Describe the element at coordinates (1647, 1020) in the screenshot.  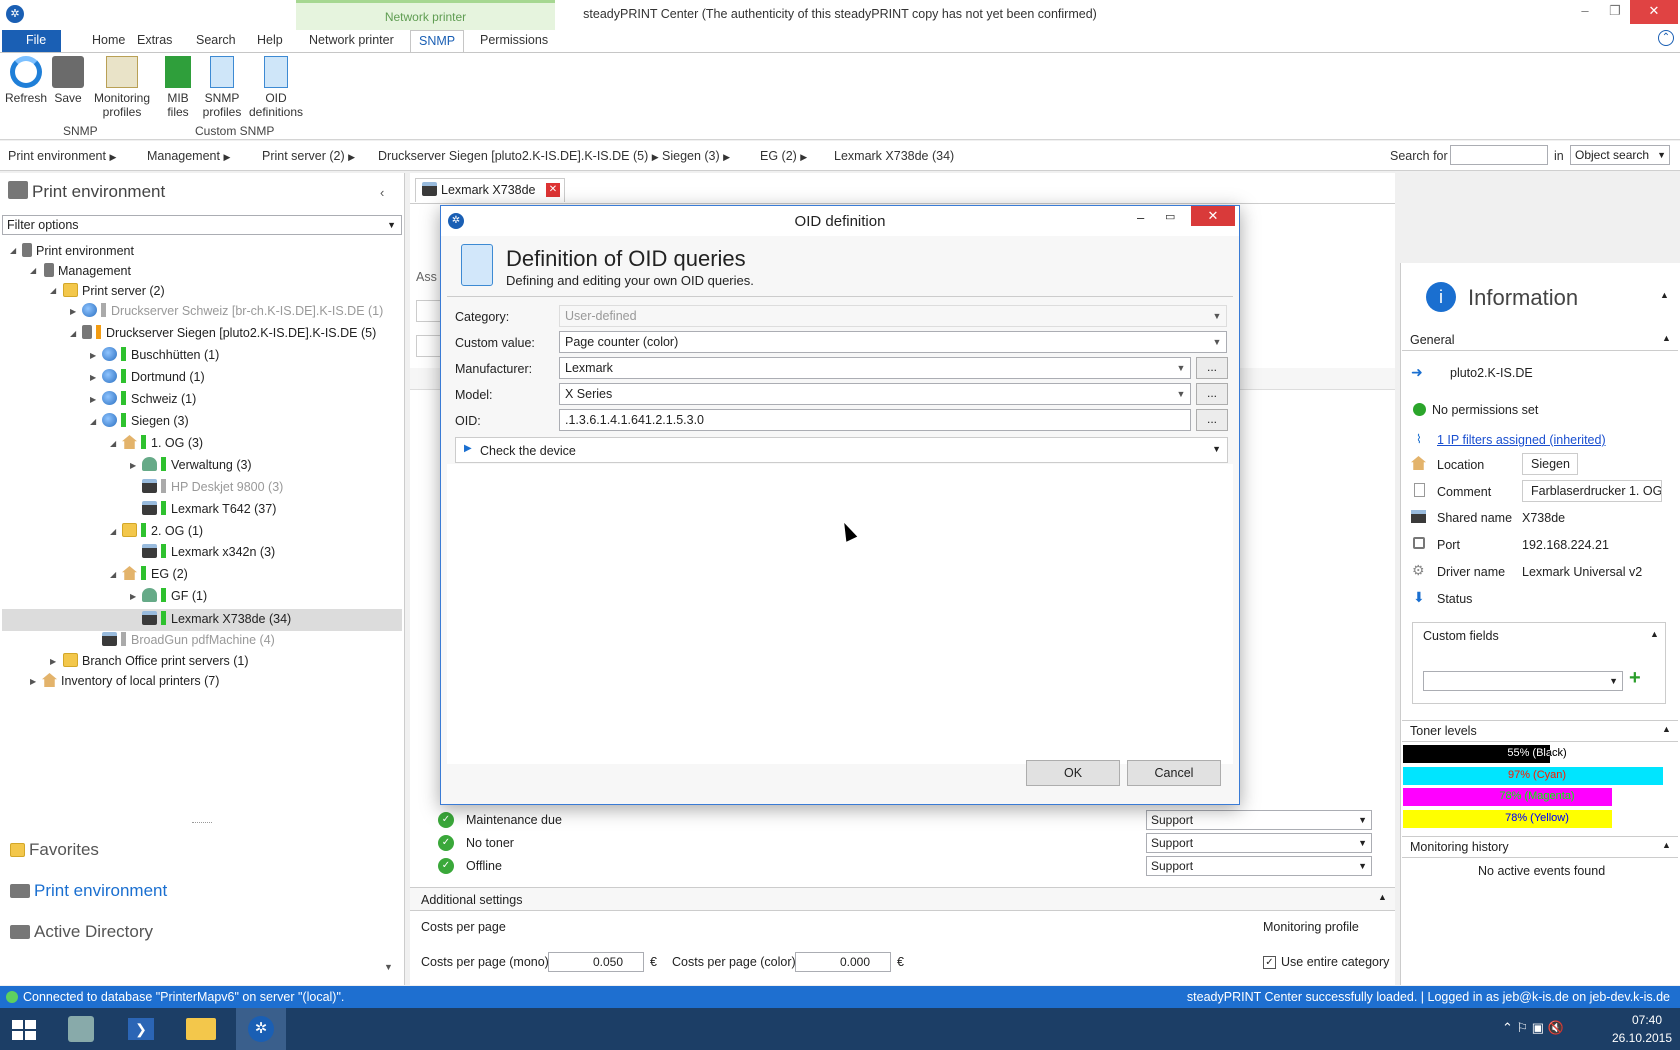
I see `clock-time: 07:40` at that location.